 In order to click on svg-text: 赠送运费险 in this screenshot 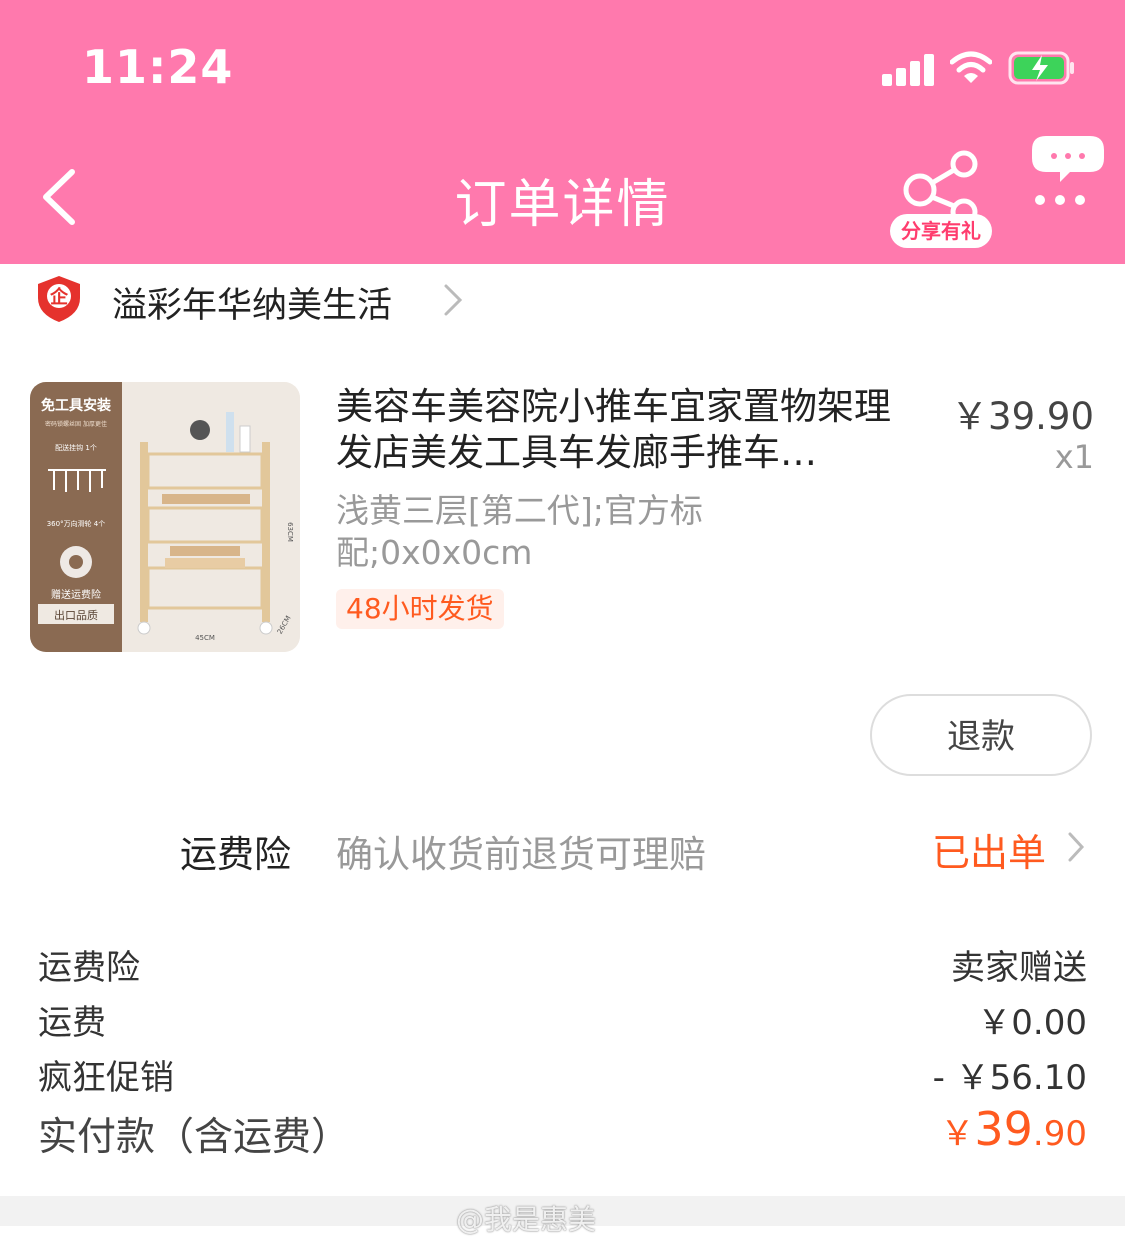, I will do `click(76, 594)`.